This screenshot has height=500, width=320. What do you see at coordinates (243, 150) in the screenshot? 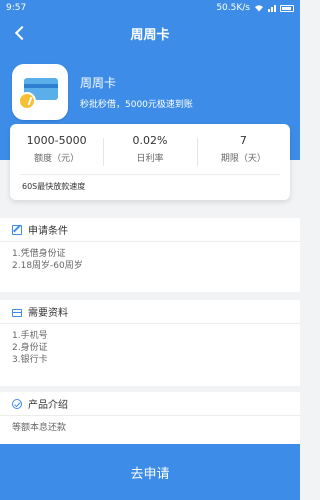
I see `stat-term: 7 期限（天）` at bounding box center [243, 150].